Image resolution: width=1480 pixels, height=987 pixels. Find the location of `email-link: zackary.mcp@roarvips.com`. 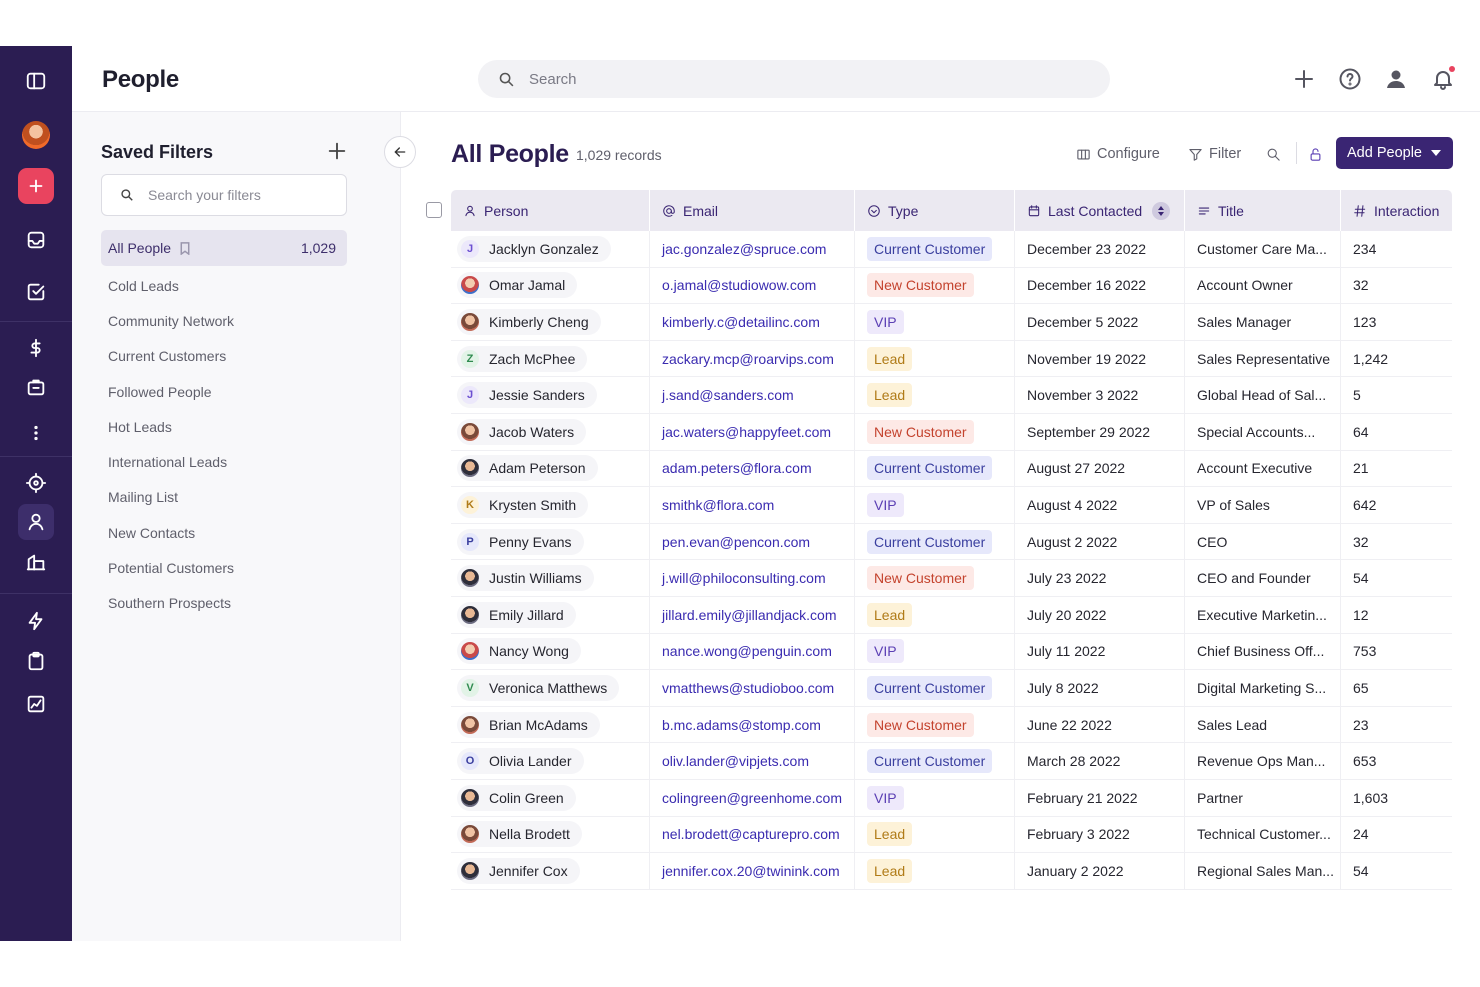

email-link: zackary.mcp@roarvips.com is located at coordinates (748, 359).